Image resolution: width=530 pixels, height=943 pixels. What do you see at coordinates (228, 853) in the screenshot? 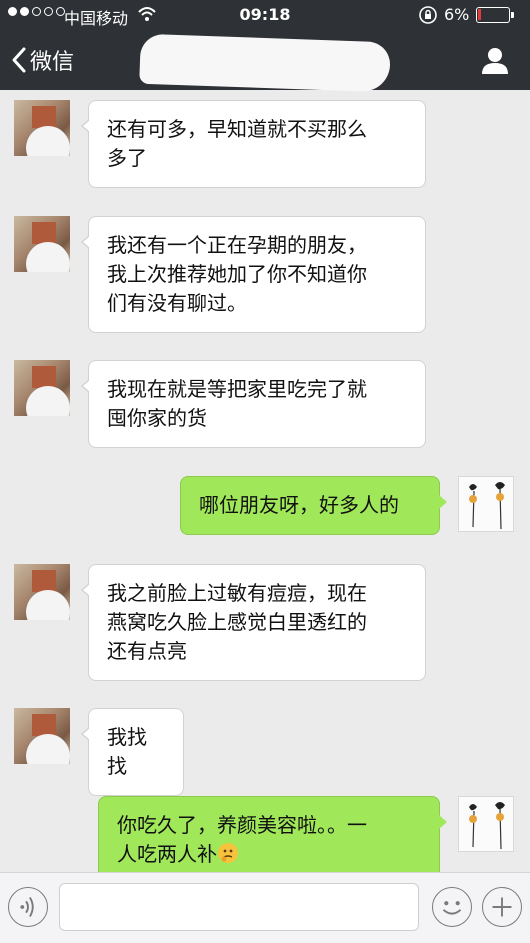
I see `thinking-face-emoji-icon` at bounding box center [228, 853].